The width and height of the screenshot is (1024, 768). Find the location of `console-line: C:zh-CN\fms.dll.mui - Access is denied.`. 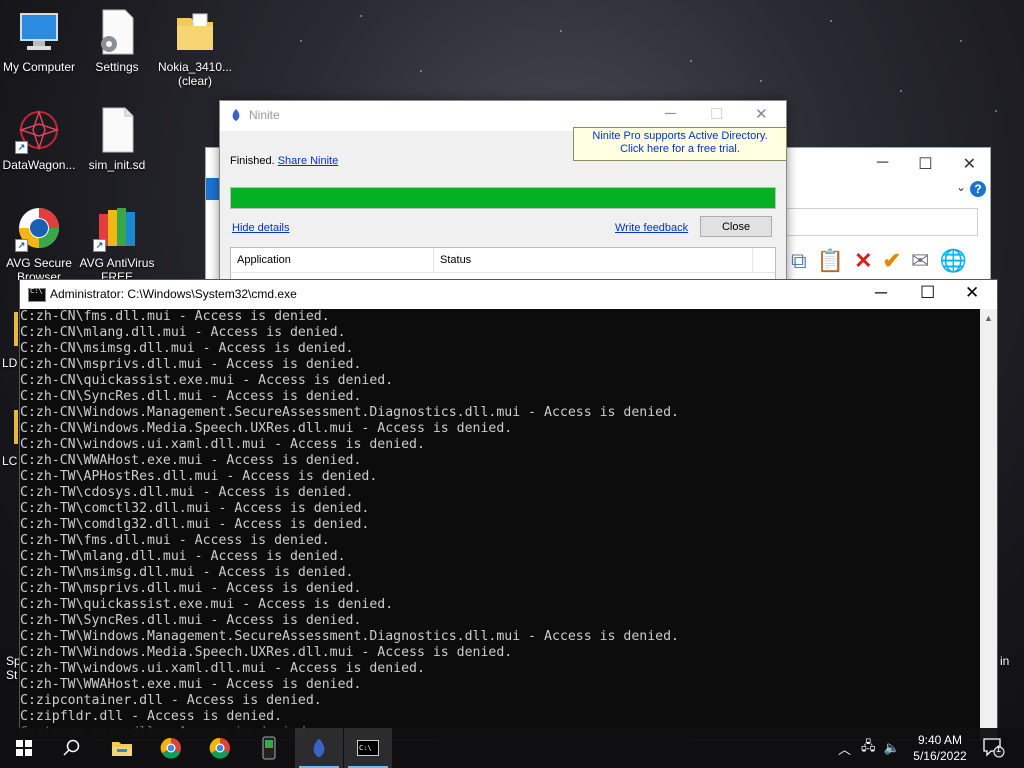

console-line: C:zh-CN\fms.dll.mui - Access is denied. is located at coordinates (175, 316).